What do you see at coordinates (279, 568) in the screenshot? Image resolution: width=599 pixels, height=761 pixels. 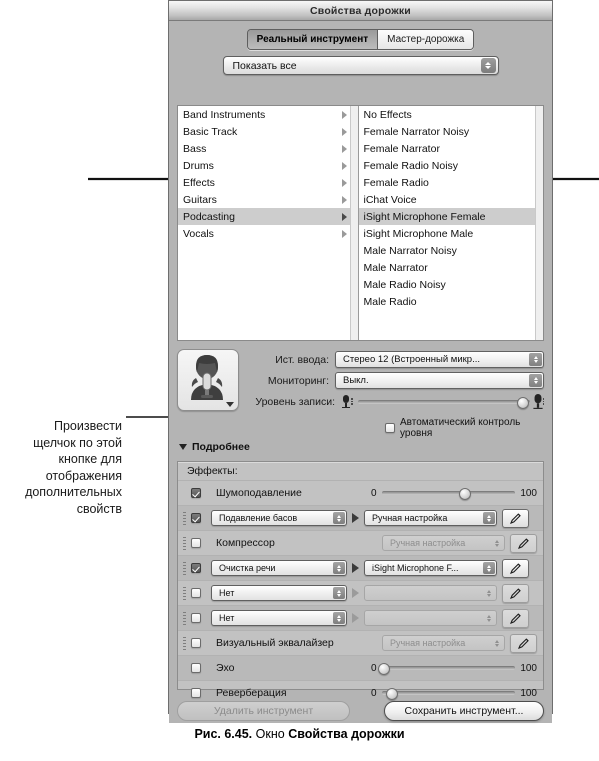 I see `effect-type-select: Очистка речи` at bounding box center [279, 568].